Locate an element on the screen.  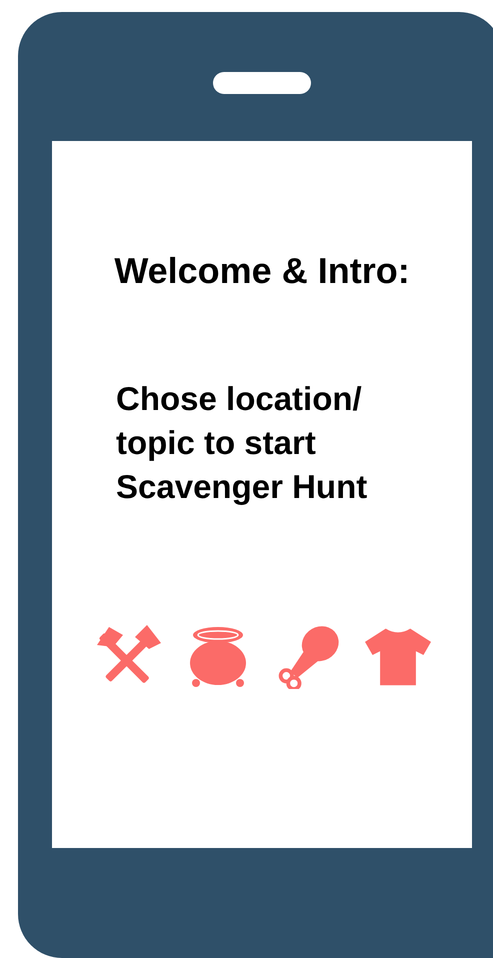
welcome-title: Welcome & Intro: is located at coordinates (262, 271).